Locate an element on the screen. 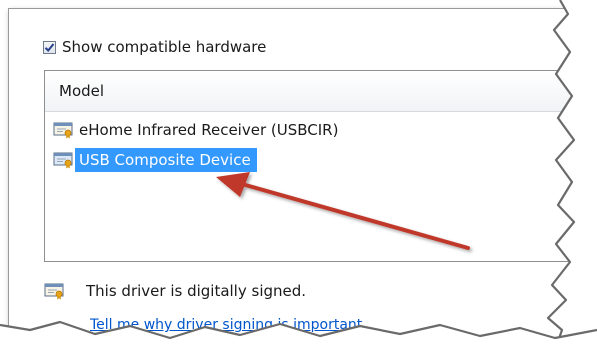 This screenshot has height=350, width=597. checkmark-icon is located at coordinates (49, 47).